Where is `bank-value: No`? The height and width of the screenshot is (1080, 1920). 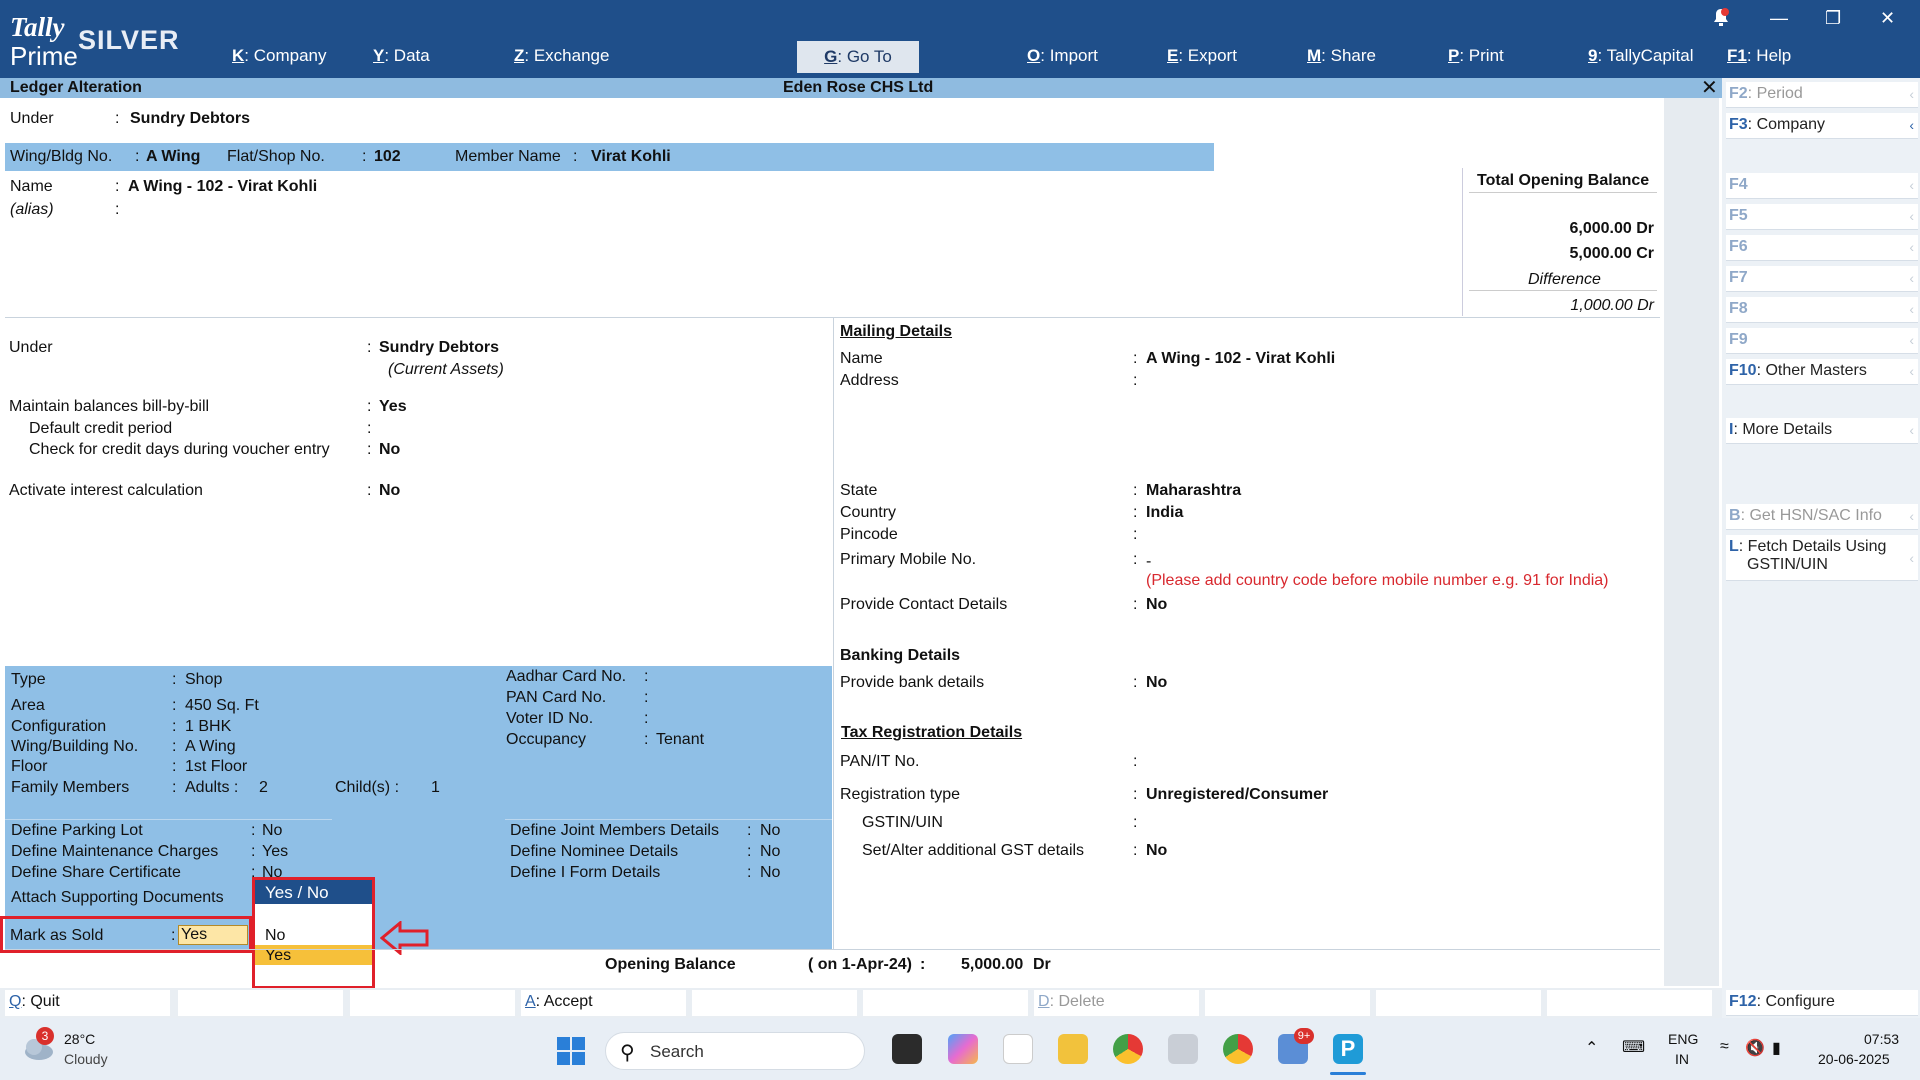 bank-value: No is located at coordinates (1156, 683).